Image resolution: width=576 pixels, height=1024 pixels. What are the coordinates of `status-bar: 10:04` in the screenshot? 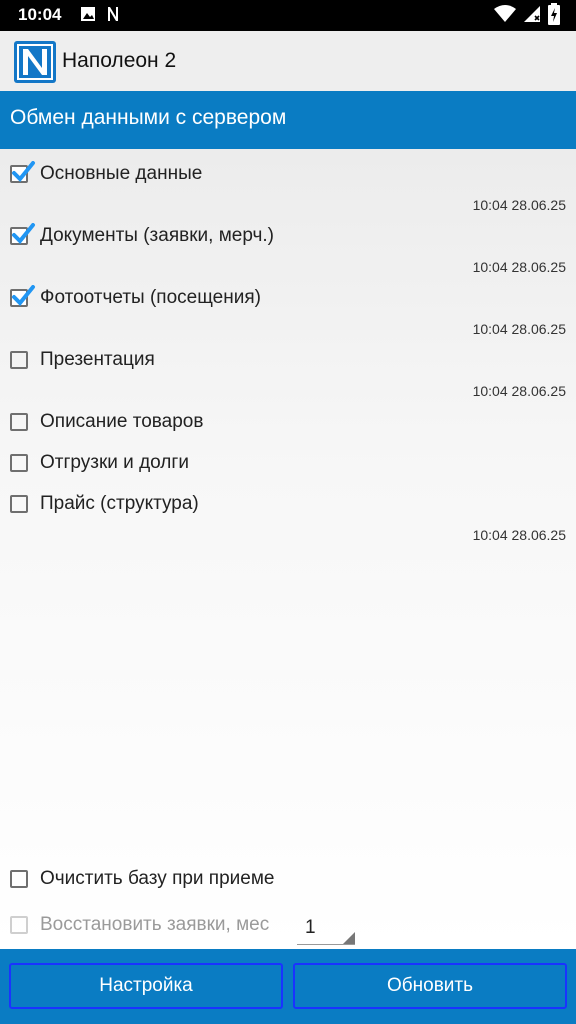 It's located at (288, 15).